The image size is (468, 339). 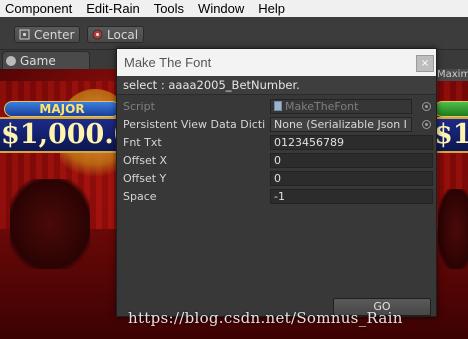 I want to click on persistent-view-object-field: None (Serializable Json I, so click(x=341, y=124).